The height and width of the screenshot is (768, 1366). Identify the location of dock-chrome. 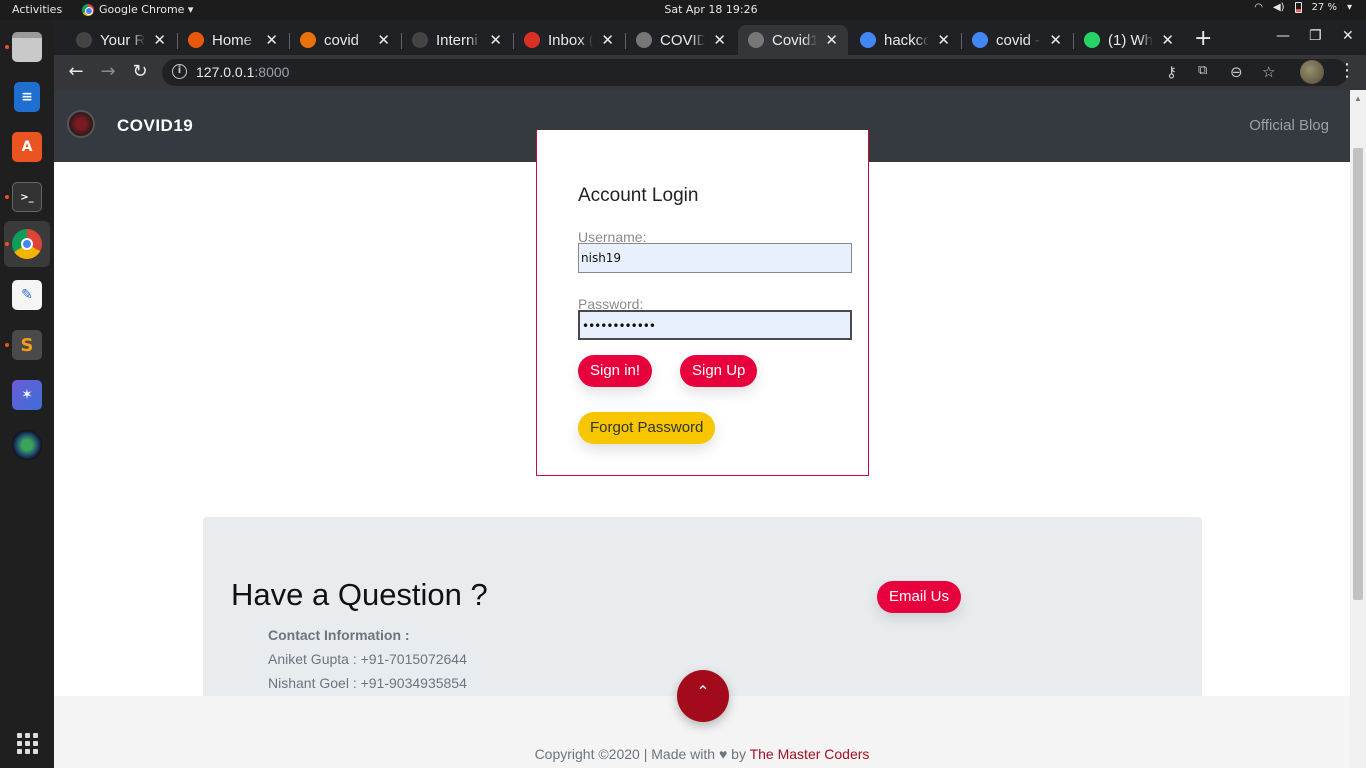
(27, 244).